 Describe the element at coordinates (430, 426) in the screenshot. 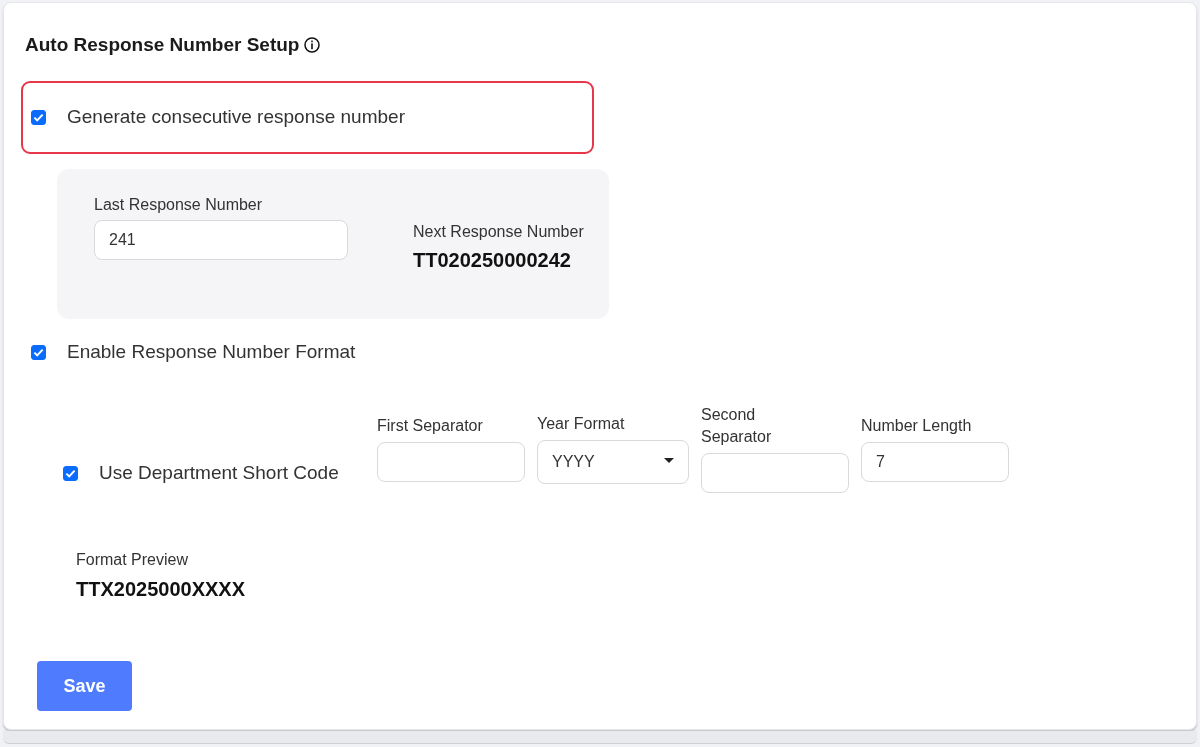

I see `field-label: First Separator` at that location.